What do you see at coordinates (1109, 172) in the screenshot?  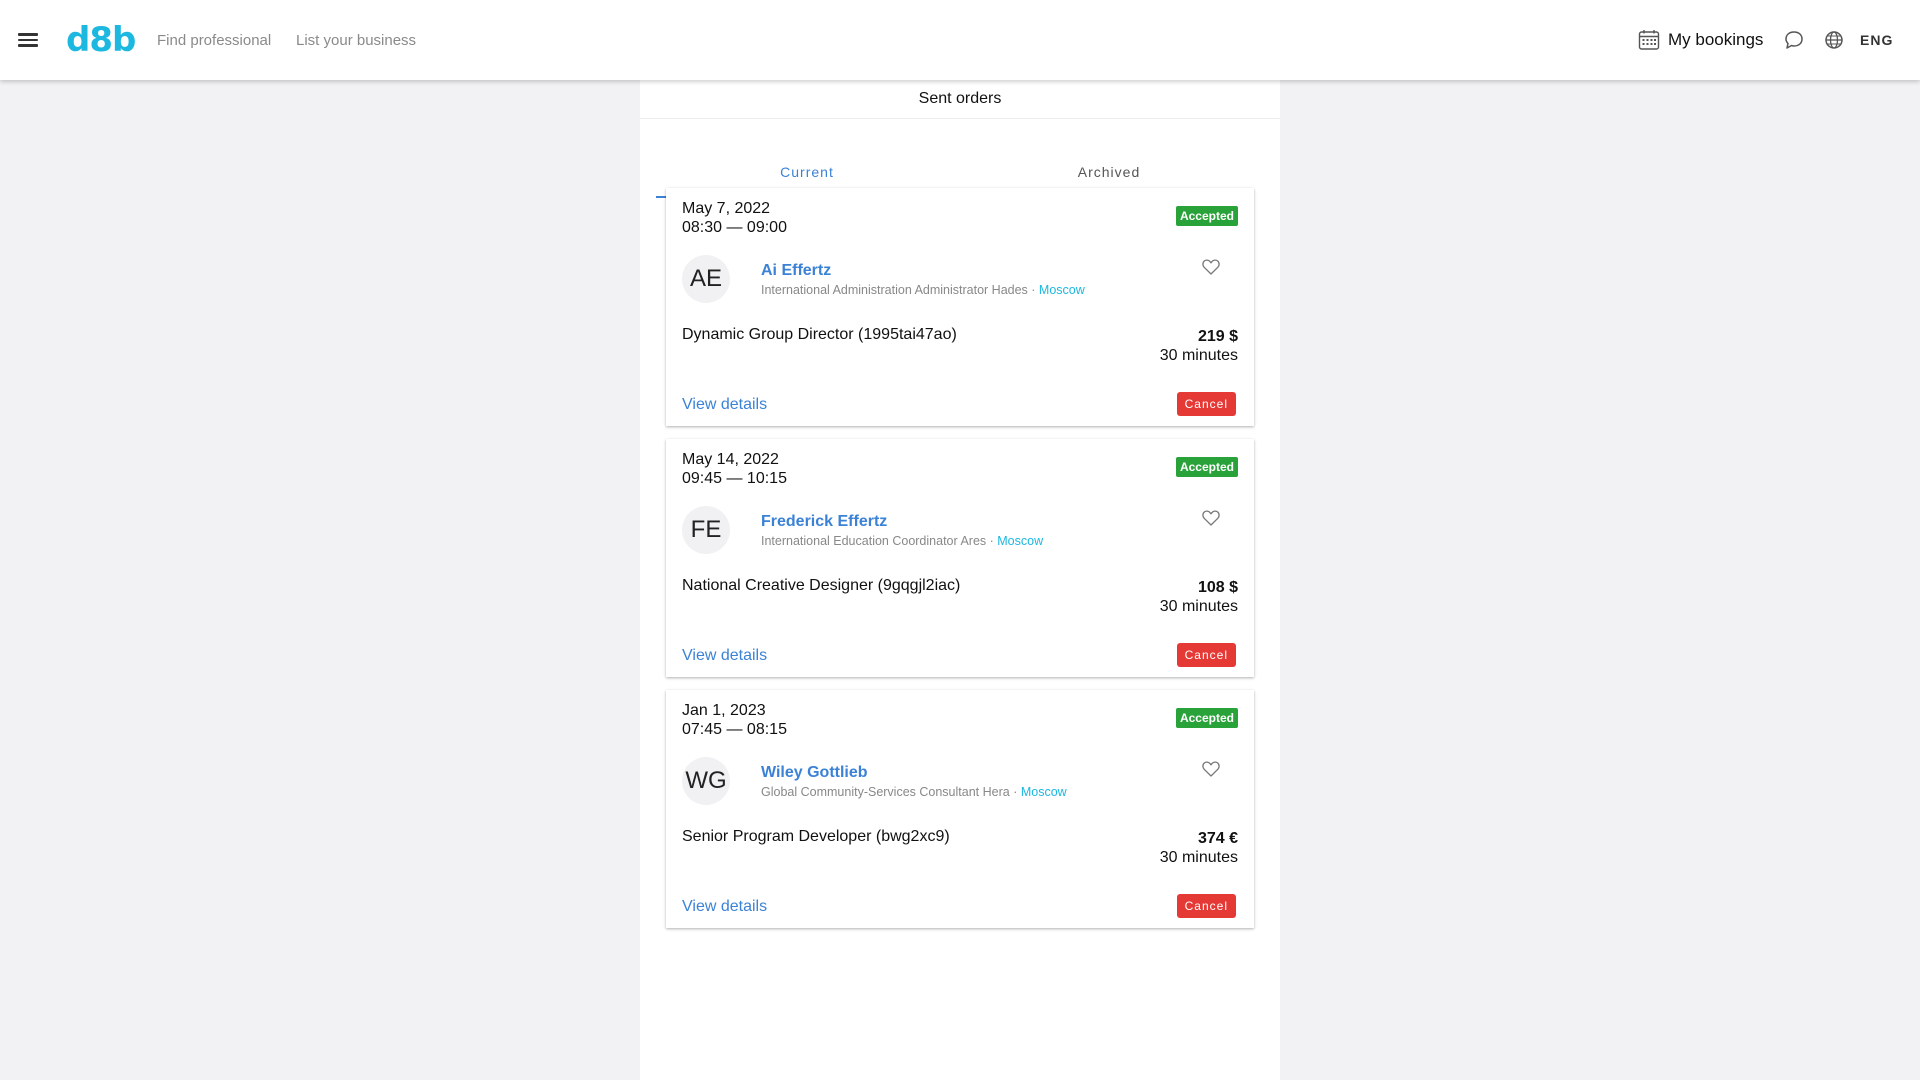 I see `tab-archived-label: Archived` at bounding box center [1109, 172].